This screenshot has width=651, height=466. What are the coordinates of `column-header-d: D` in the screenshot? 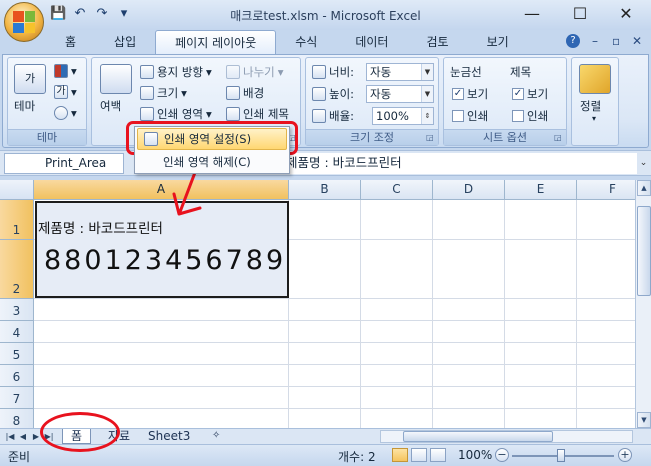 It's located at (469, 190).